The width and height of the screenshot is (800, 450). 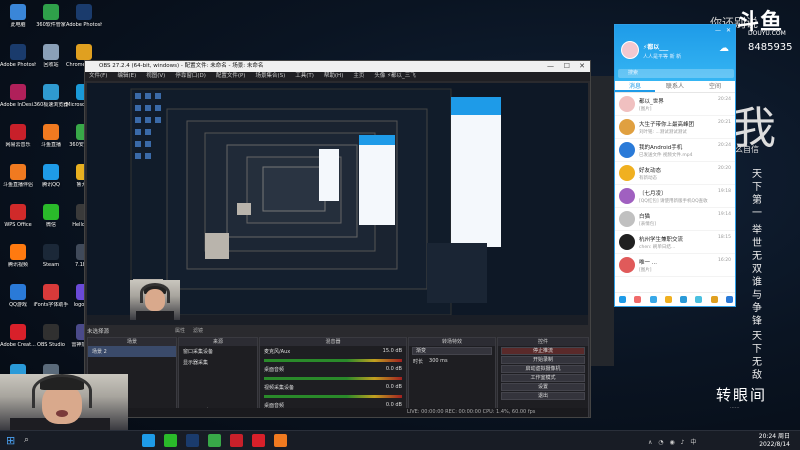 I want to click on desktop-icon-label: 网易云音乐, so click(x=18, y=145).